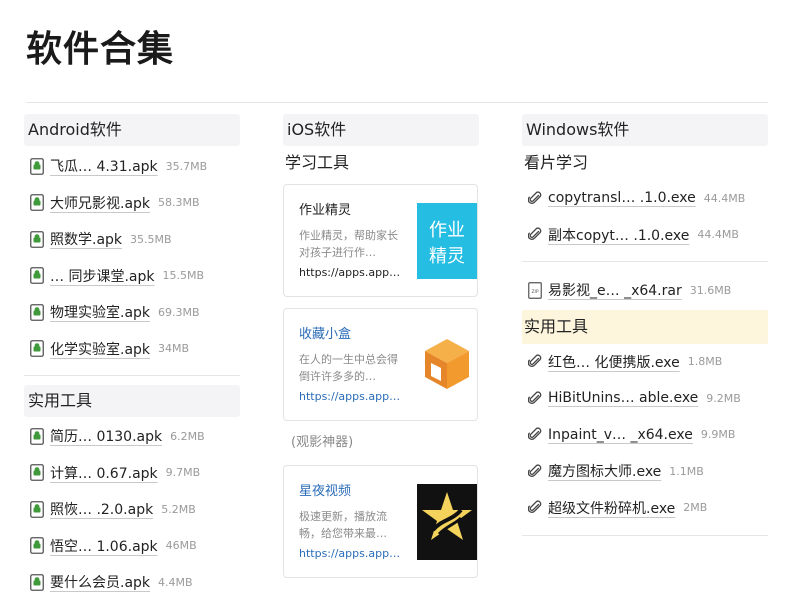 This screenshot has height=599, width=800. I want to click on ios-study-heading: 学习工具, so click(317, 162).